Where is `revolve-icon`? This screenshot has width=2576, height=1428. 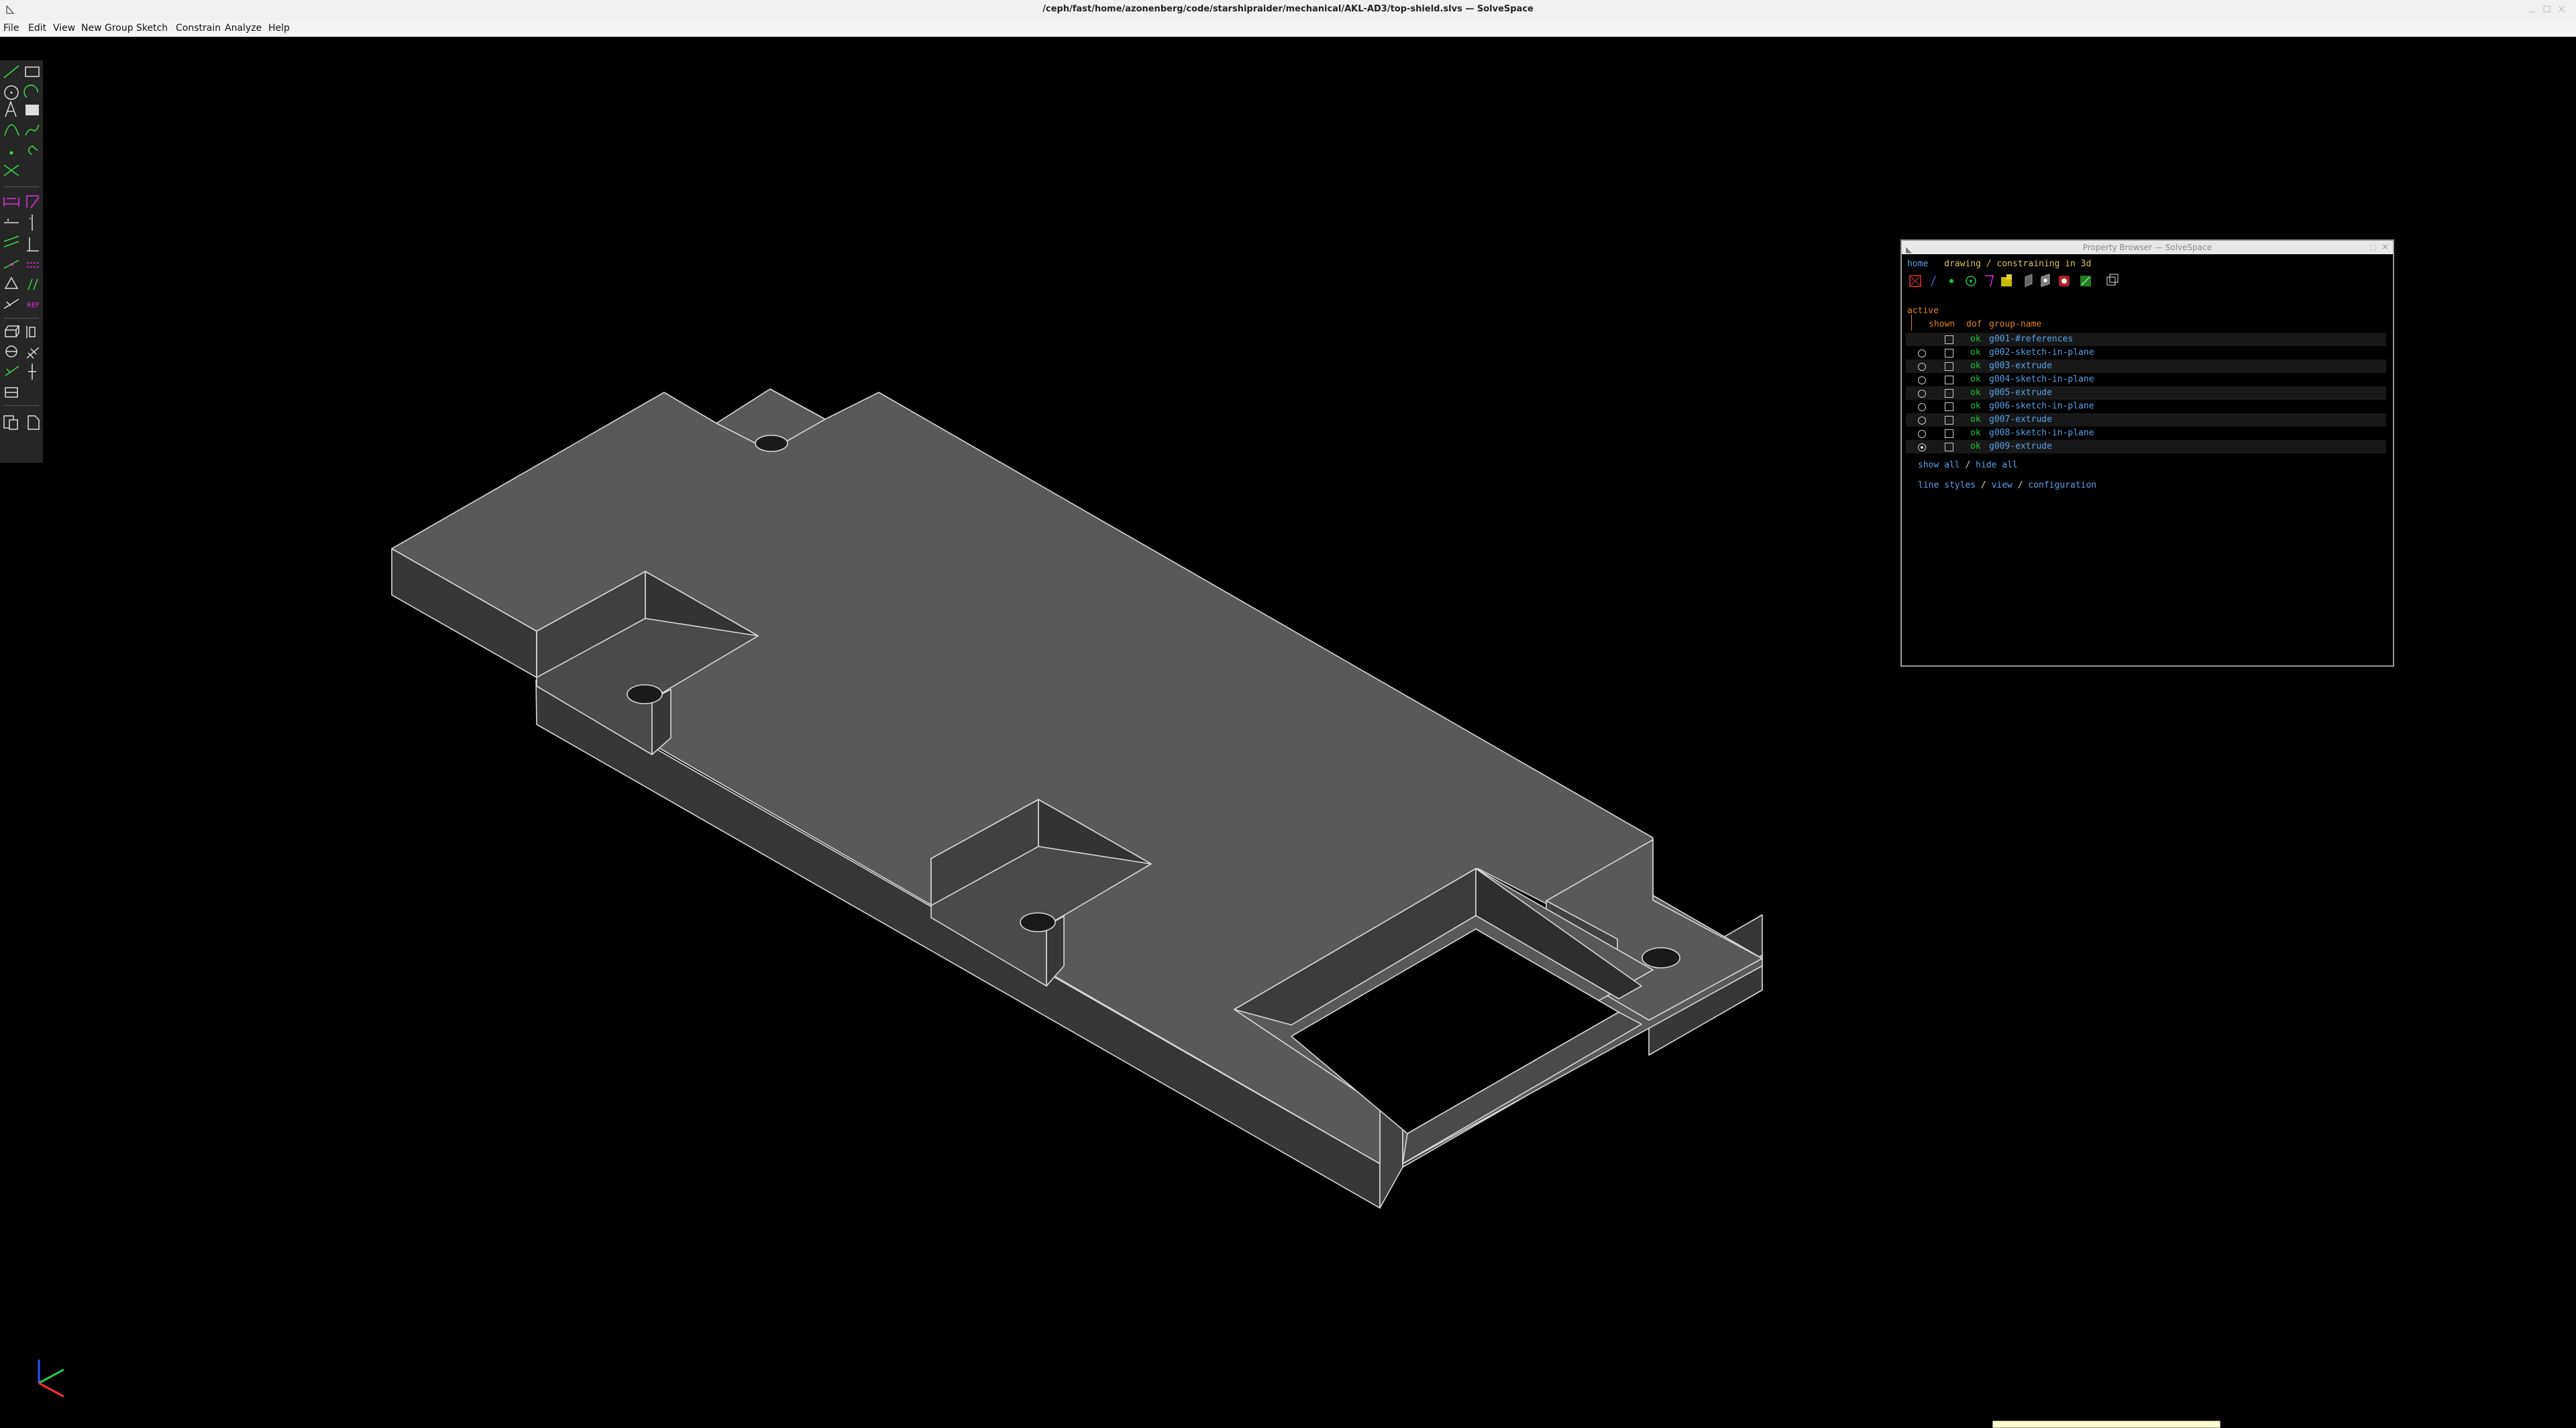
revolve-icon is located at coordinates (11, 351).